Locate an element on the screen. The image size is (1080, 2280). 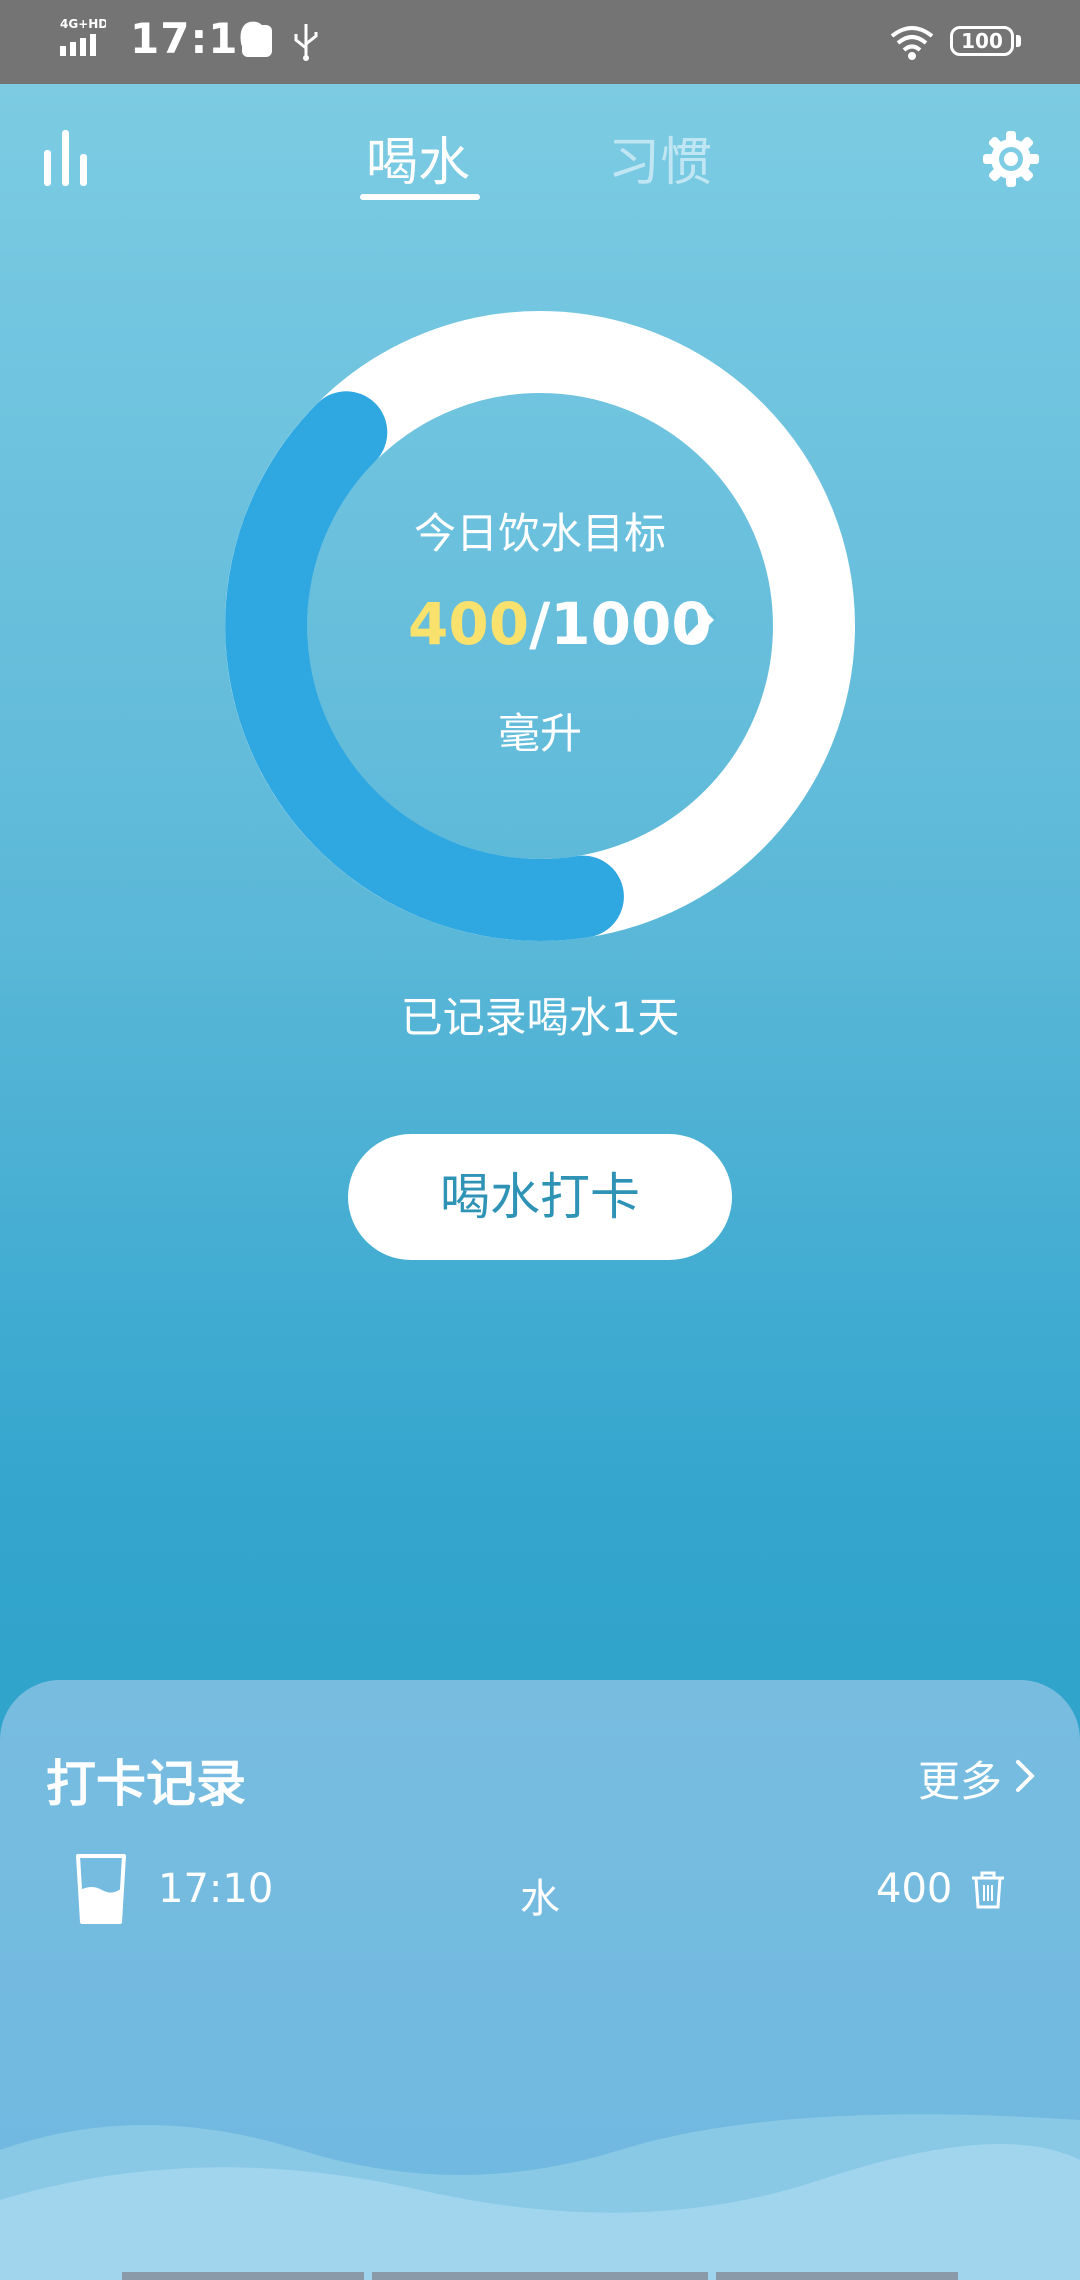
nav-hint-center is located at coordinates (540, 2276).